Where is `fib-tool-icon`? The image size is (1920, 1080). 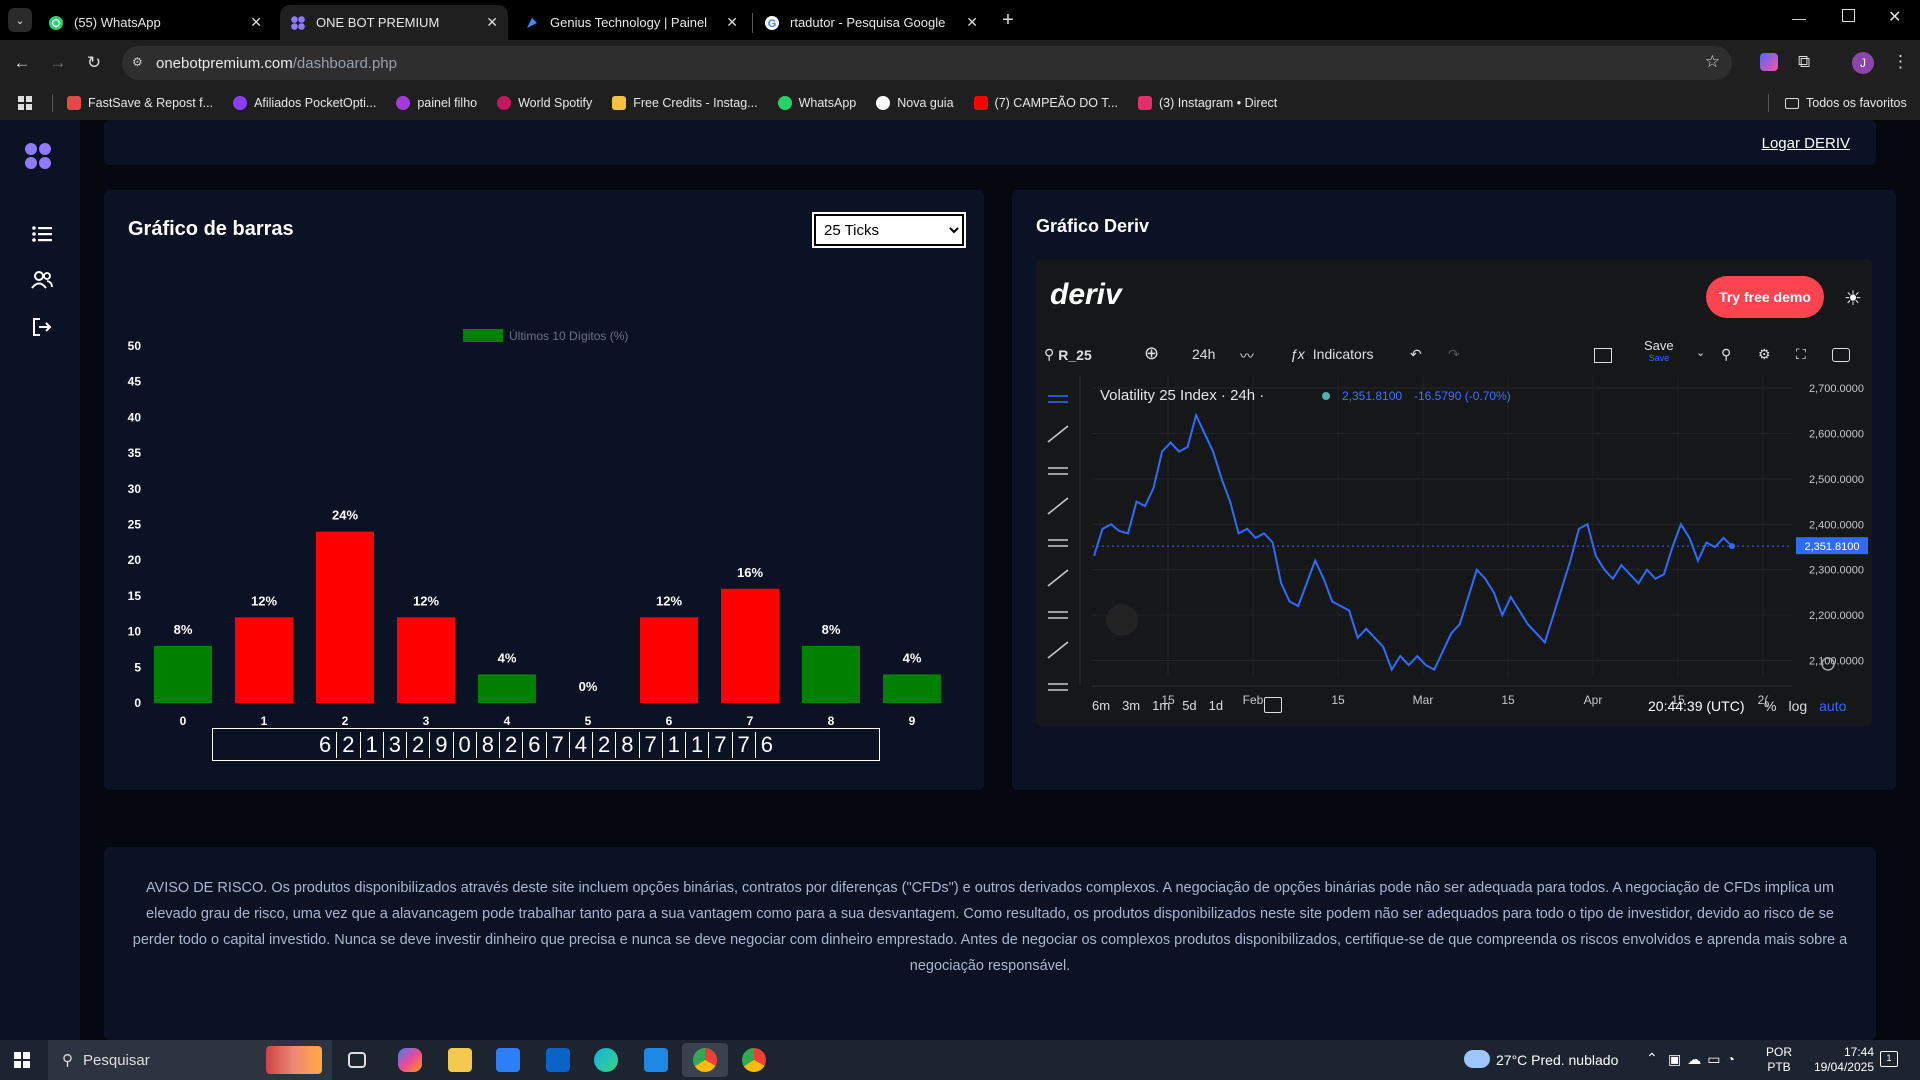 fib-tool-icon is located at coordinates (1058, 543).